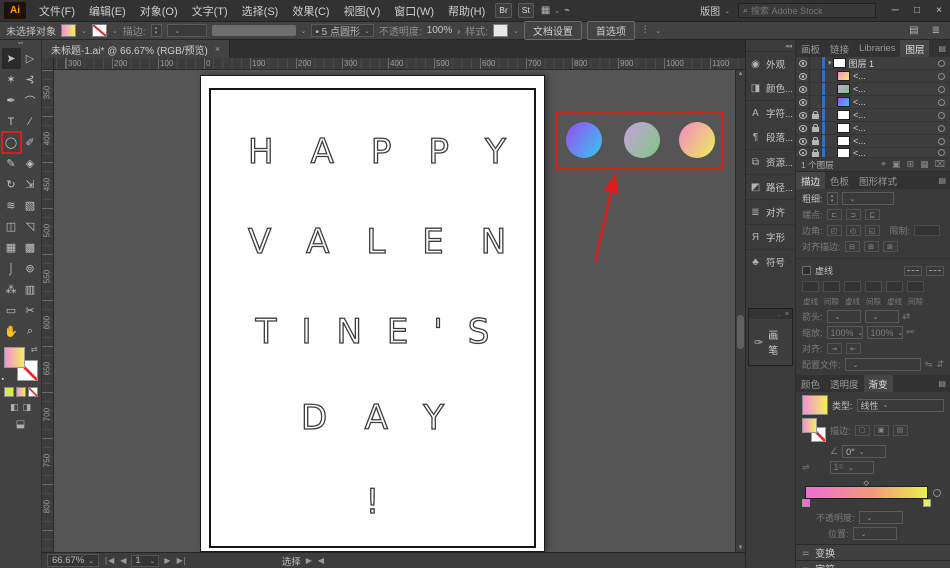 This screenshot has width=950, height=568. I want to click on drag-dots-icon: .., so click(779, 314).